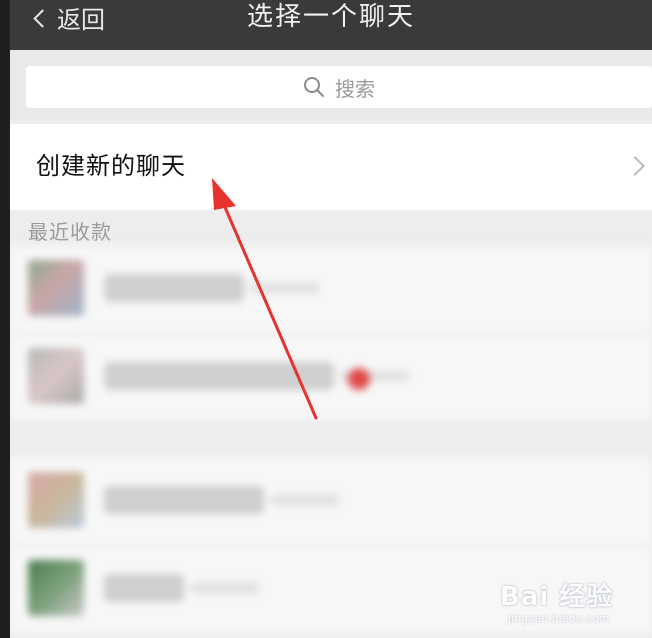 The image size is (652, 638). What do you see at coordinates (314, 87) in the screenshot?
I see `search-icon` at bounding box center [314, 87].